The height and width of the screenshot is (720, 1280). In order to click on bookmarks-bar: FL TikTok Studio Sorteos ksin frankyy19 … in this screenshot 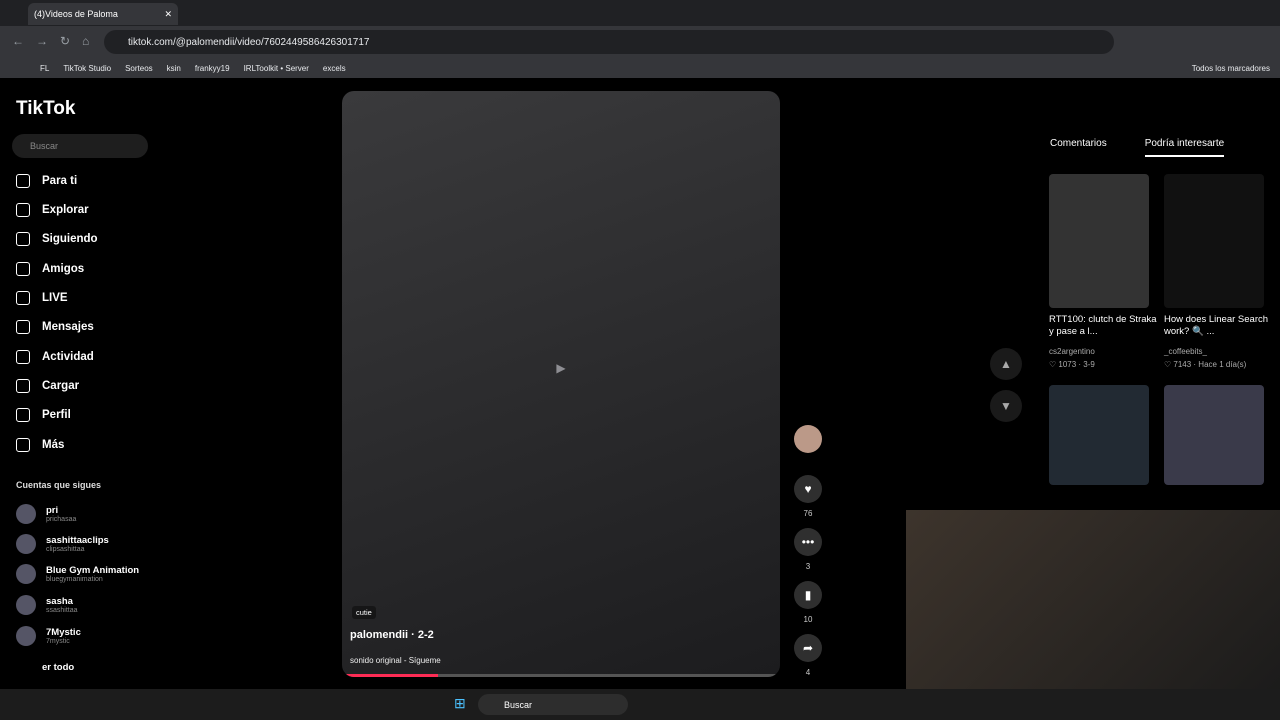, I will do `click(640, 68)`.